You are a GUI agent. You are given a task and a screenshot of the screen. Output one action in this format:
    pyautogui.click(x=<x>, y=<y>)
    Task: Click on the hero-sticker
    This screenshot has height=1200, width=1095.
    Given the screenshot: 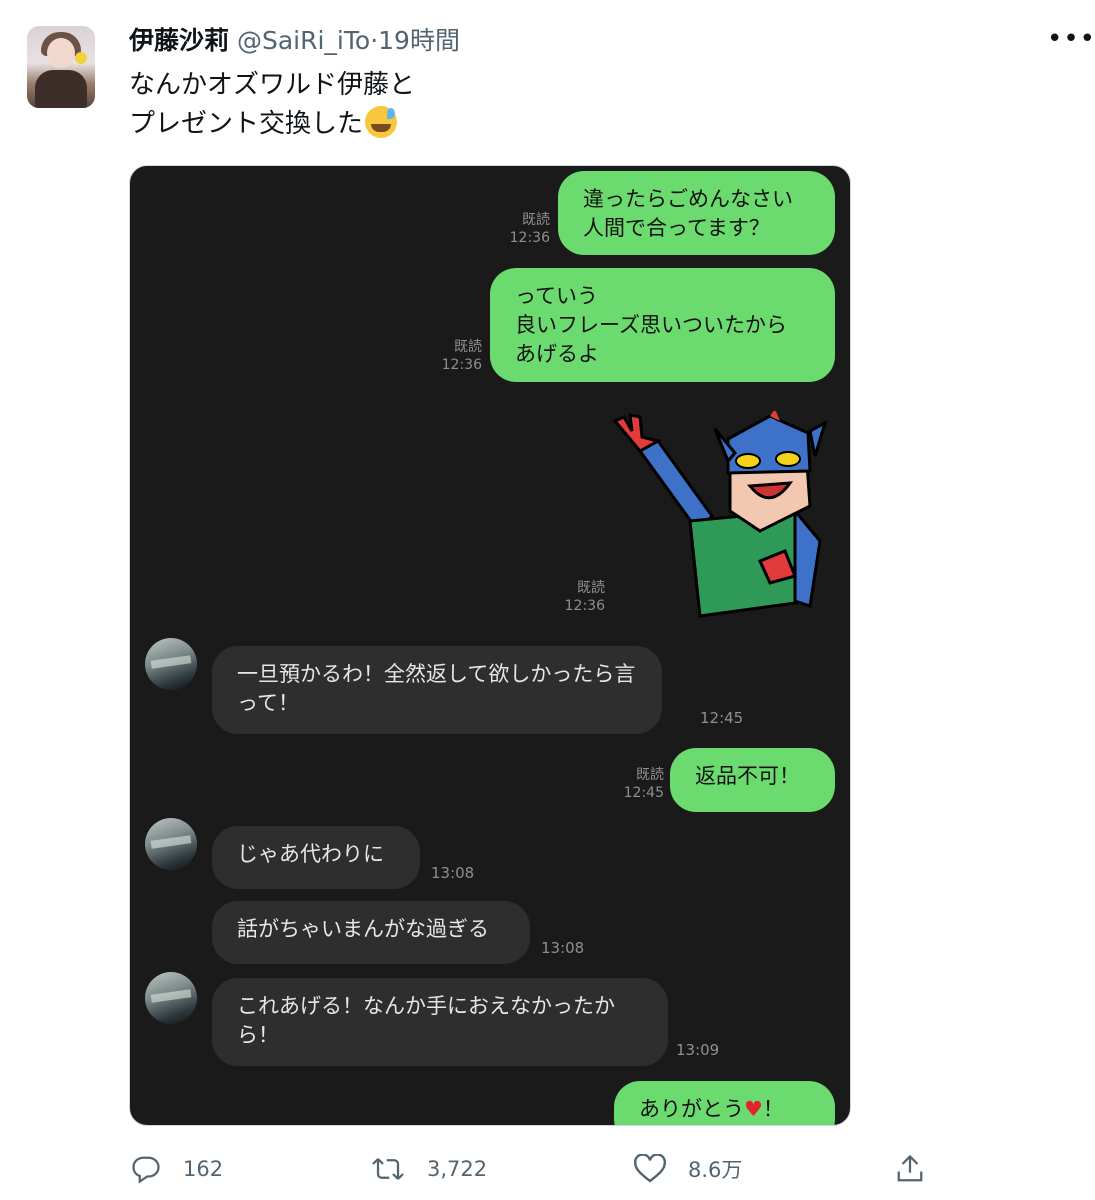 What is the action you would take?
    pyautogui.click(x=720, y=514)
    